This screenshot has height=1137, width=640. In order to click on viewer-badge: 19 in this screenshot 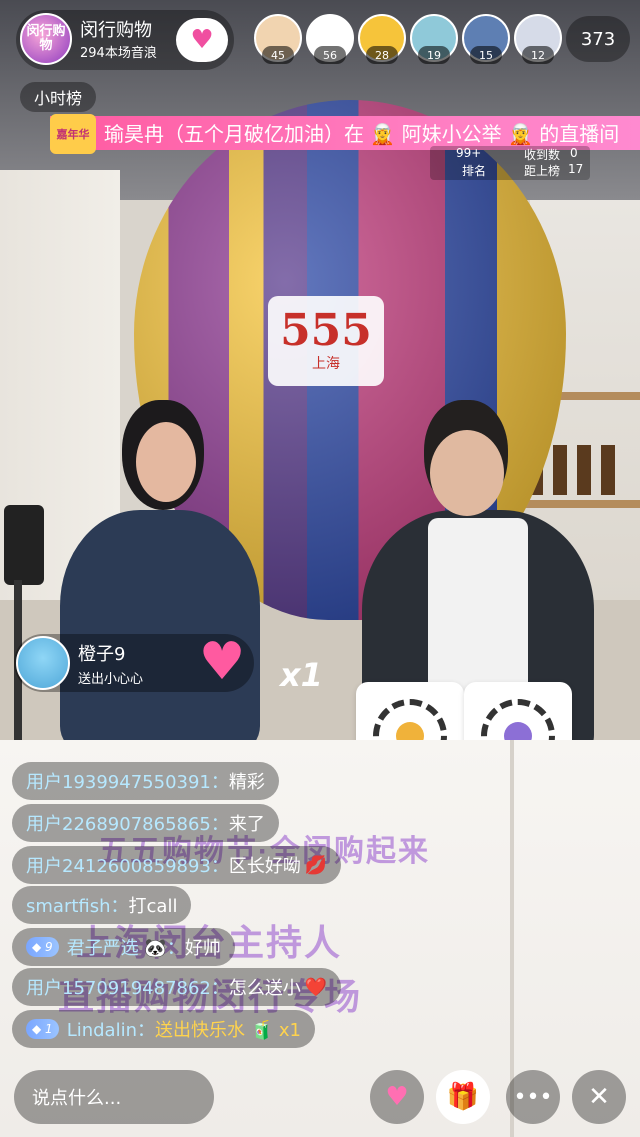, I will do `click(434, 55)`.